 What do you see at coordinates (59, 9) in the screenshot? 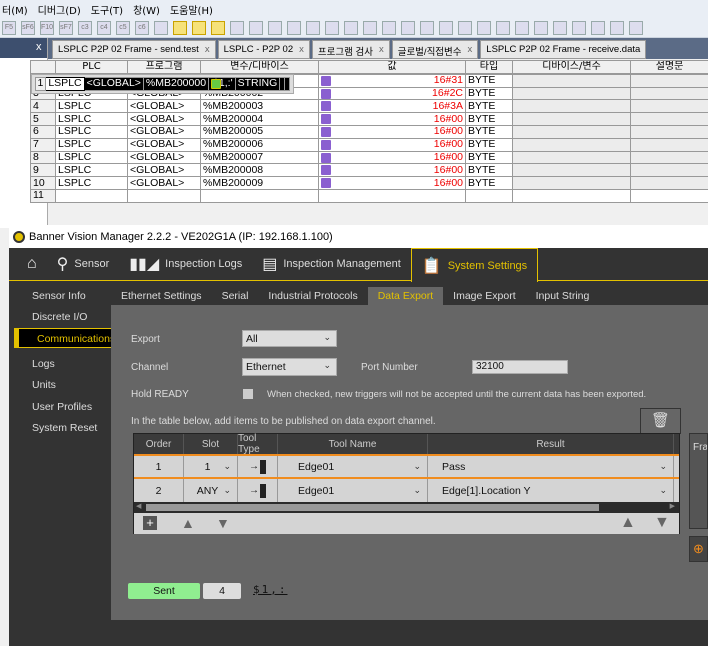
I see `menu-item: 디버그(D)` at bounding box center [59, 9].